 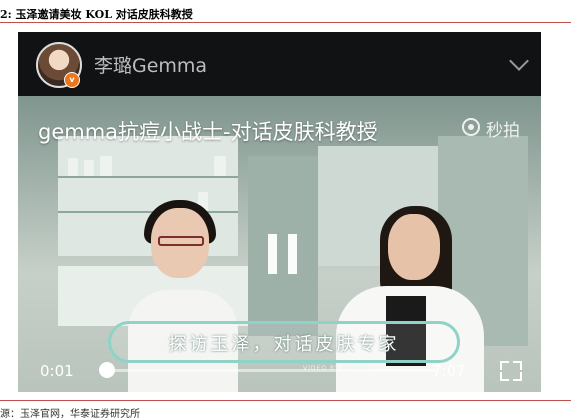 What do you see at coordinates (285, 22) in the screenshot?
I see `caption-divider` at bounding box center [285, 22].